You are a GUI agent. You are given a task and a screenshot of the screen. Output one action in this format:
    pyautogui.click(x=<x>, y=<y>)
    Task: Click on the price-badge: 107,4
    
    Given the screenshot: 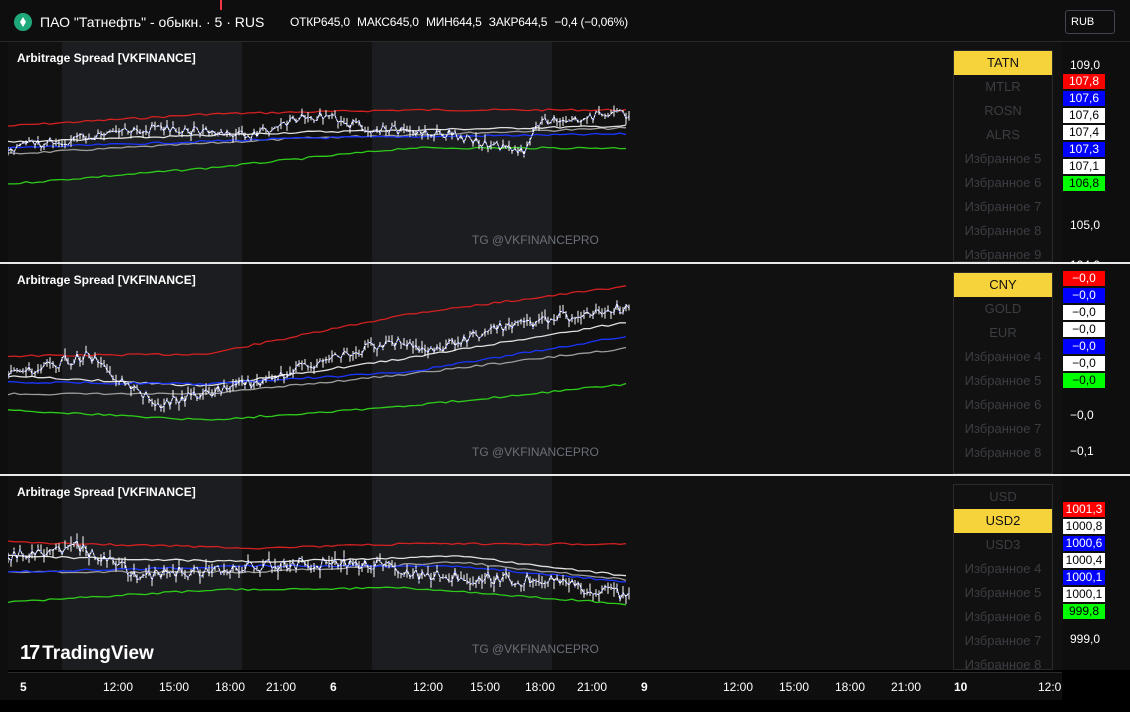 What is the action you would take?
    pyautogui.click(x=1084, y=132)
    